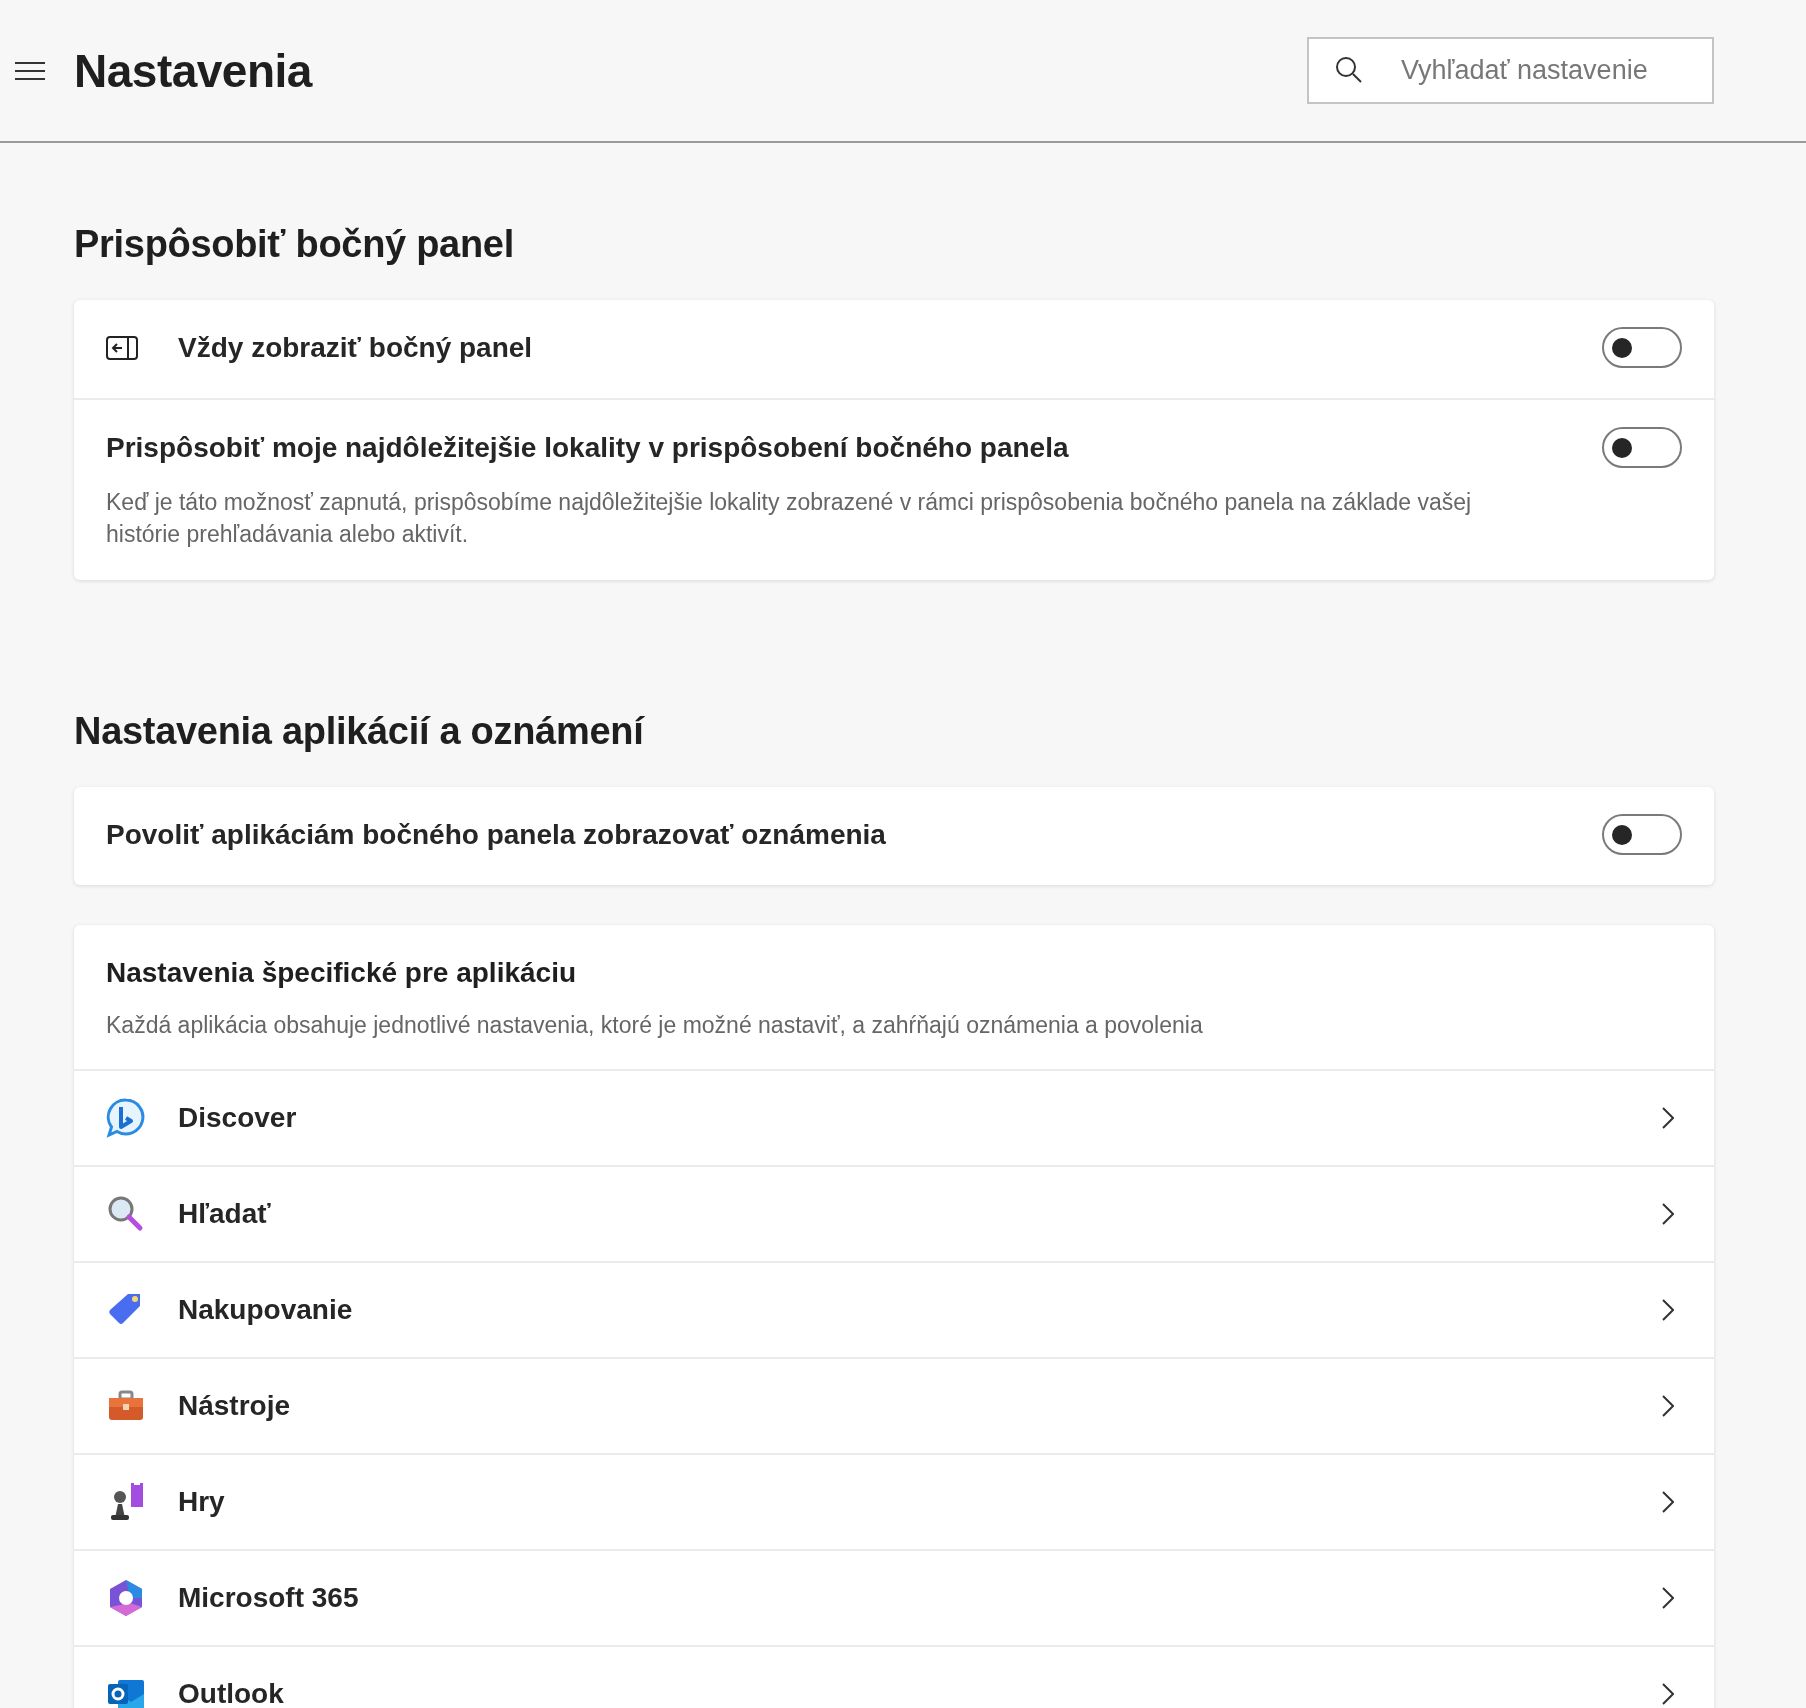  What do you see at coordinates (655, 1025) in the screenshot?
I see `card-description: Každá aplikácia obsahuje jednotlivé nastavenia, ktoré je možné nastaviť, a zahŕňajú oznámenia a povolenia` at bounding box center [655, 1025].